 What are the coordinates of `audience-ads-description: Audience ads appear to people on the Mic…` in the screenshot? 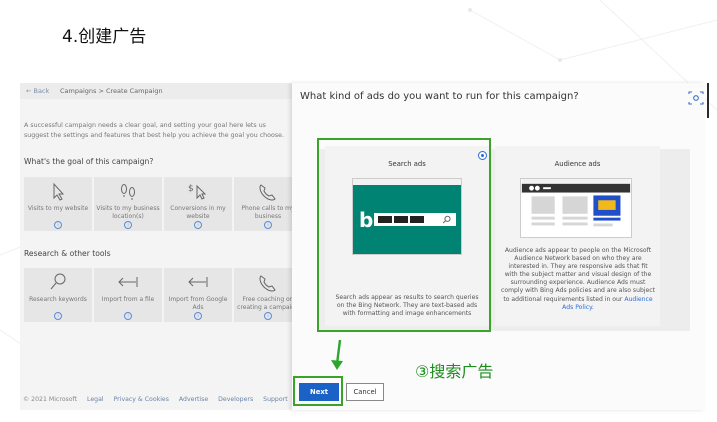 It's located at (578, 279).